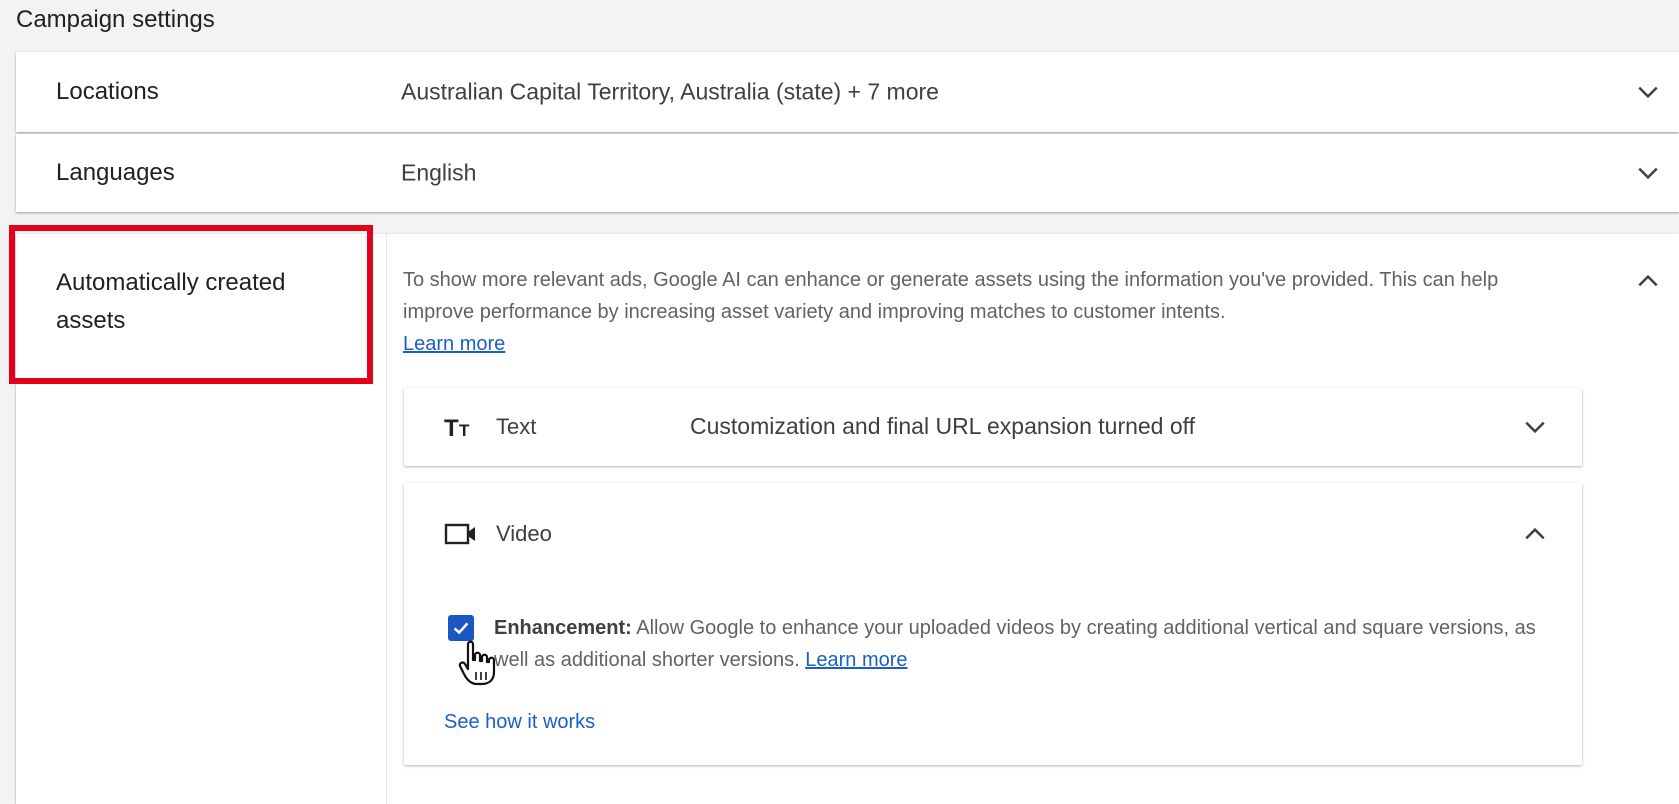 The width and height of the screenshot is (1679, 804). Describe the element at coordinates (516, 426) in the screenshot. I see `text-card-title: Text` at that location.